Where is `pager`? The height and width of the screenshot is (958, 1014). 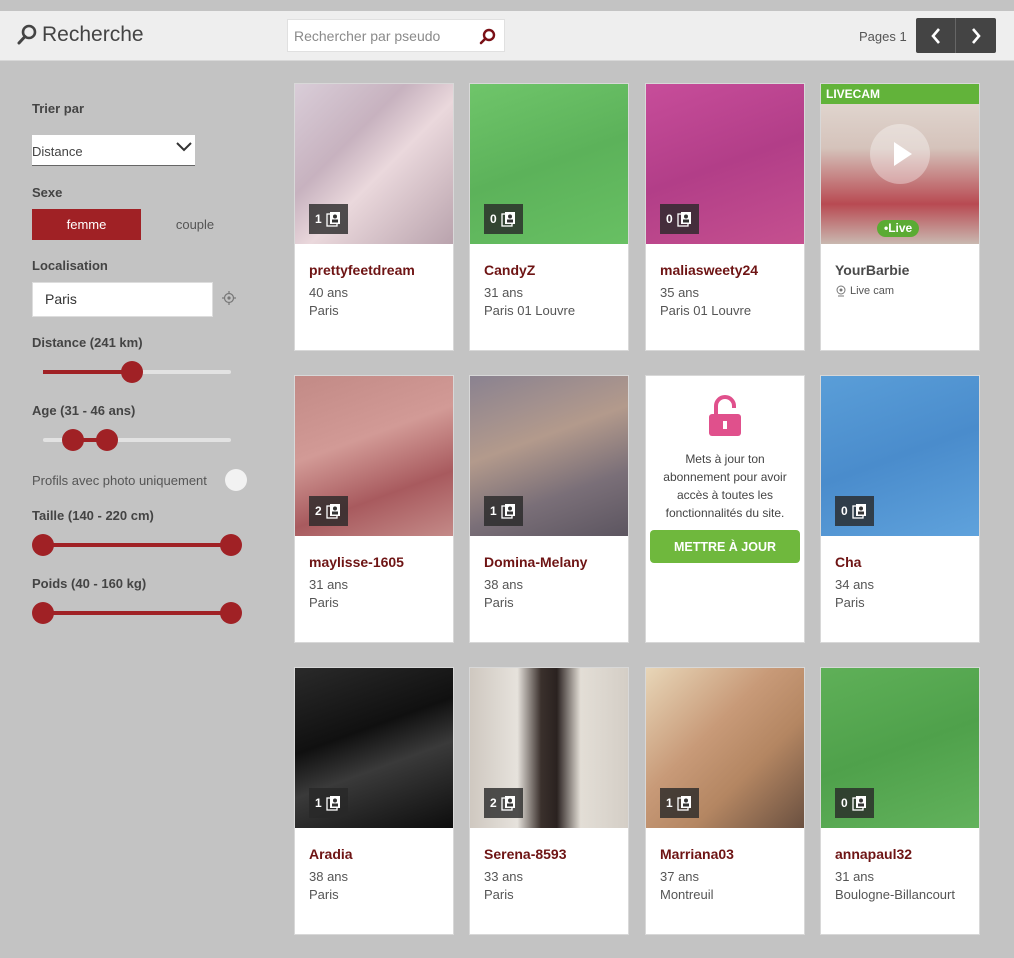 pager is located at coordinates (956, 35).